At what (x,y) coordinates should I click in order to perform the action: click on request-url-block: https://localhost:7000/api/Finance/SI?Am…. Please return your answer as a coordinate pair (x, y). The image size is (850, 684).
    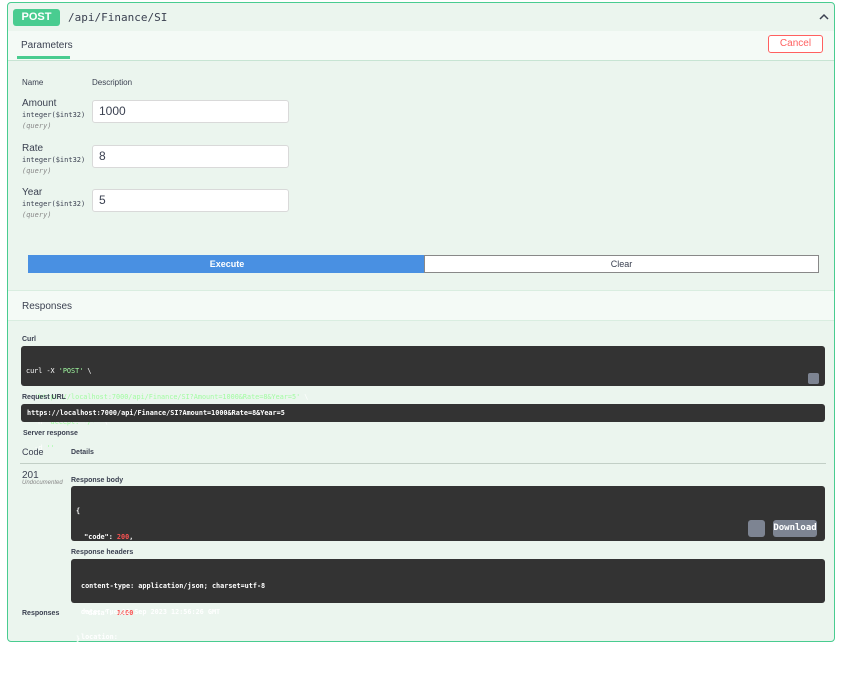
    Looking at the image, I should click on (423, 413).